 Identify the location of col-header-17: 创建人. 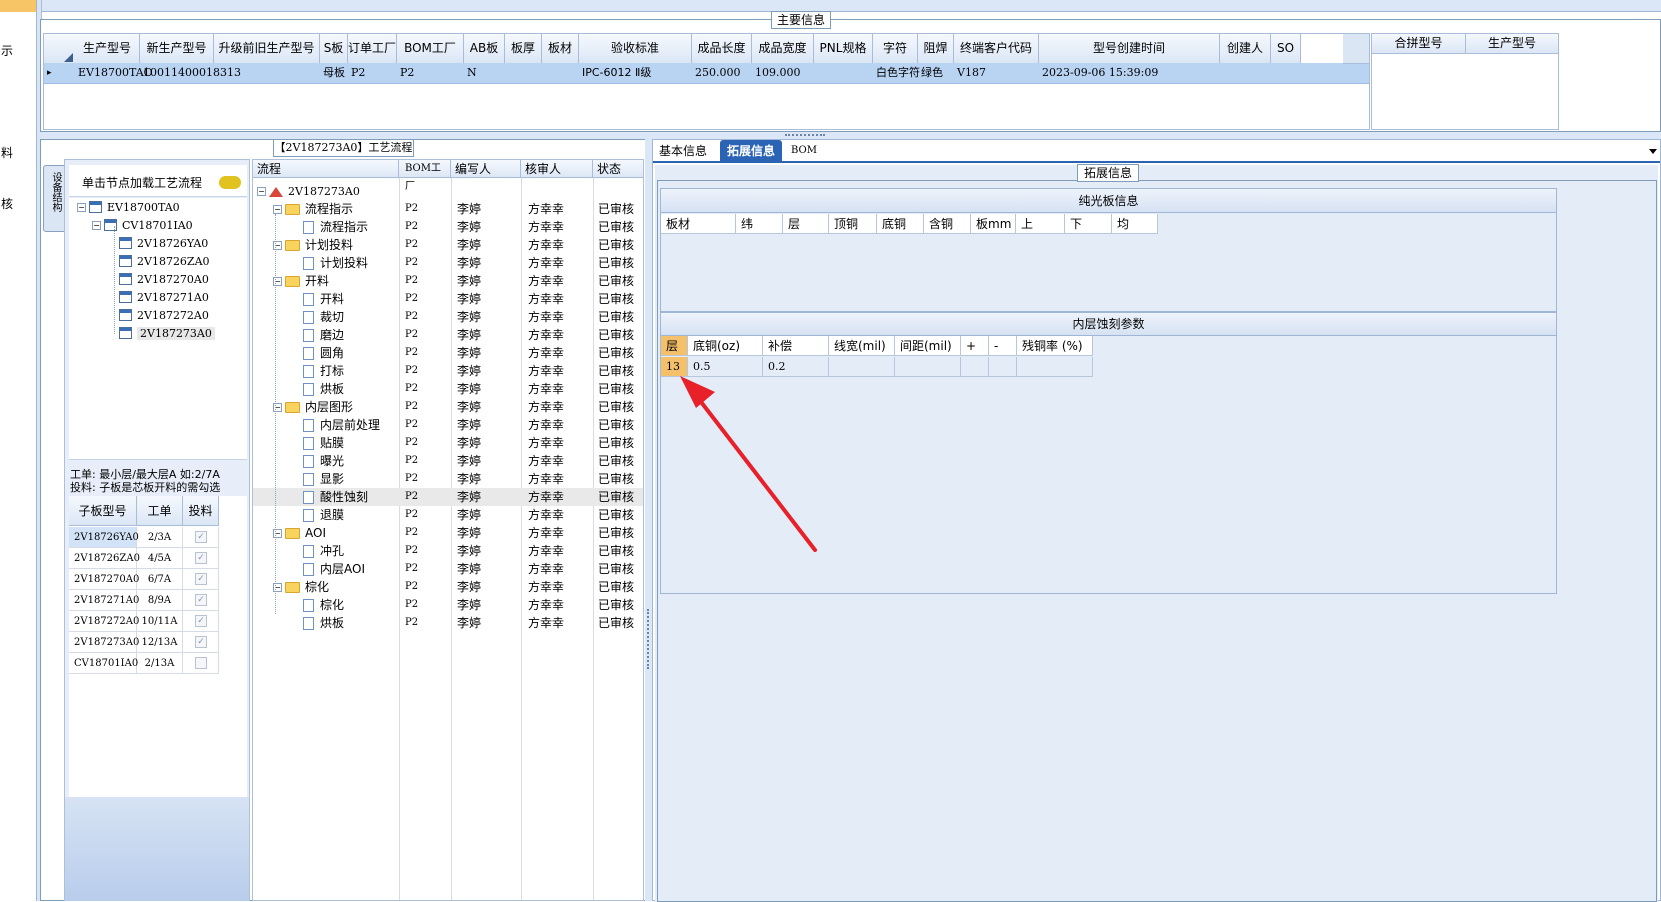
(1245, 49).